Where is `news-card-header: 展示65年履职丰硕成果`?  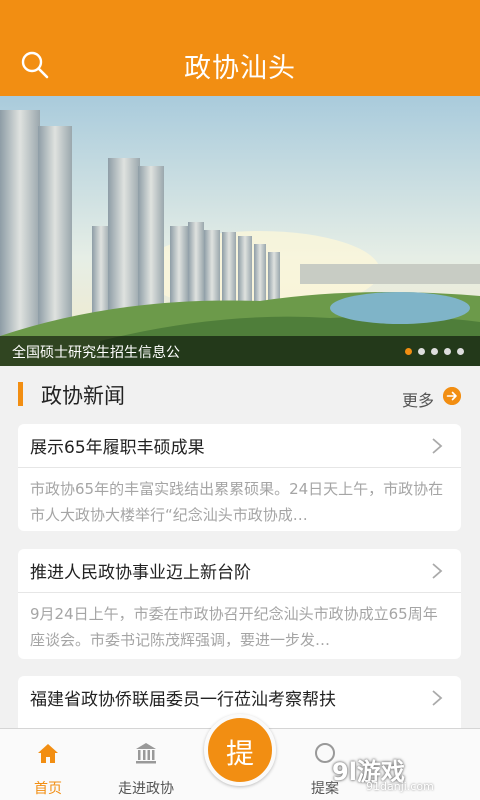
news-card-header: 展示65年履职丰硕成果 is located at coordinates (239, 446).